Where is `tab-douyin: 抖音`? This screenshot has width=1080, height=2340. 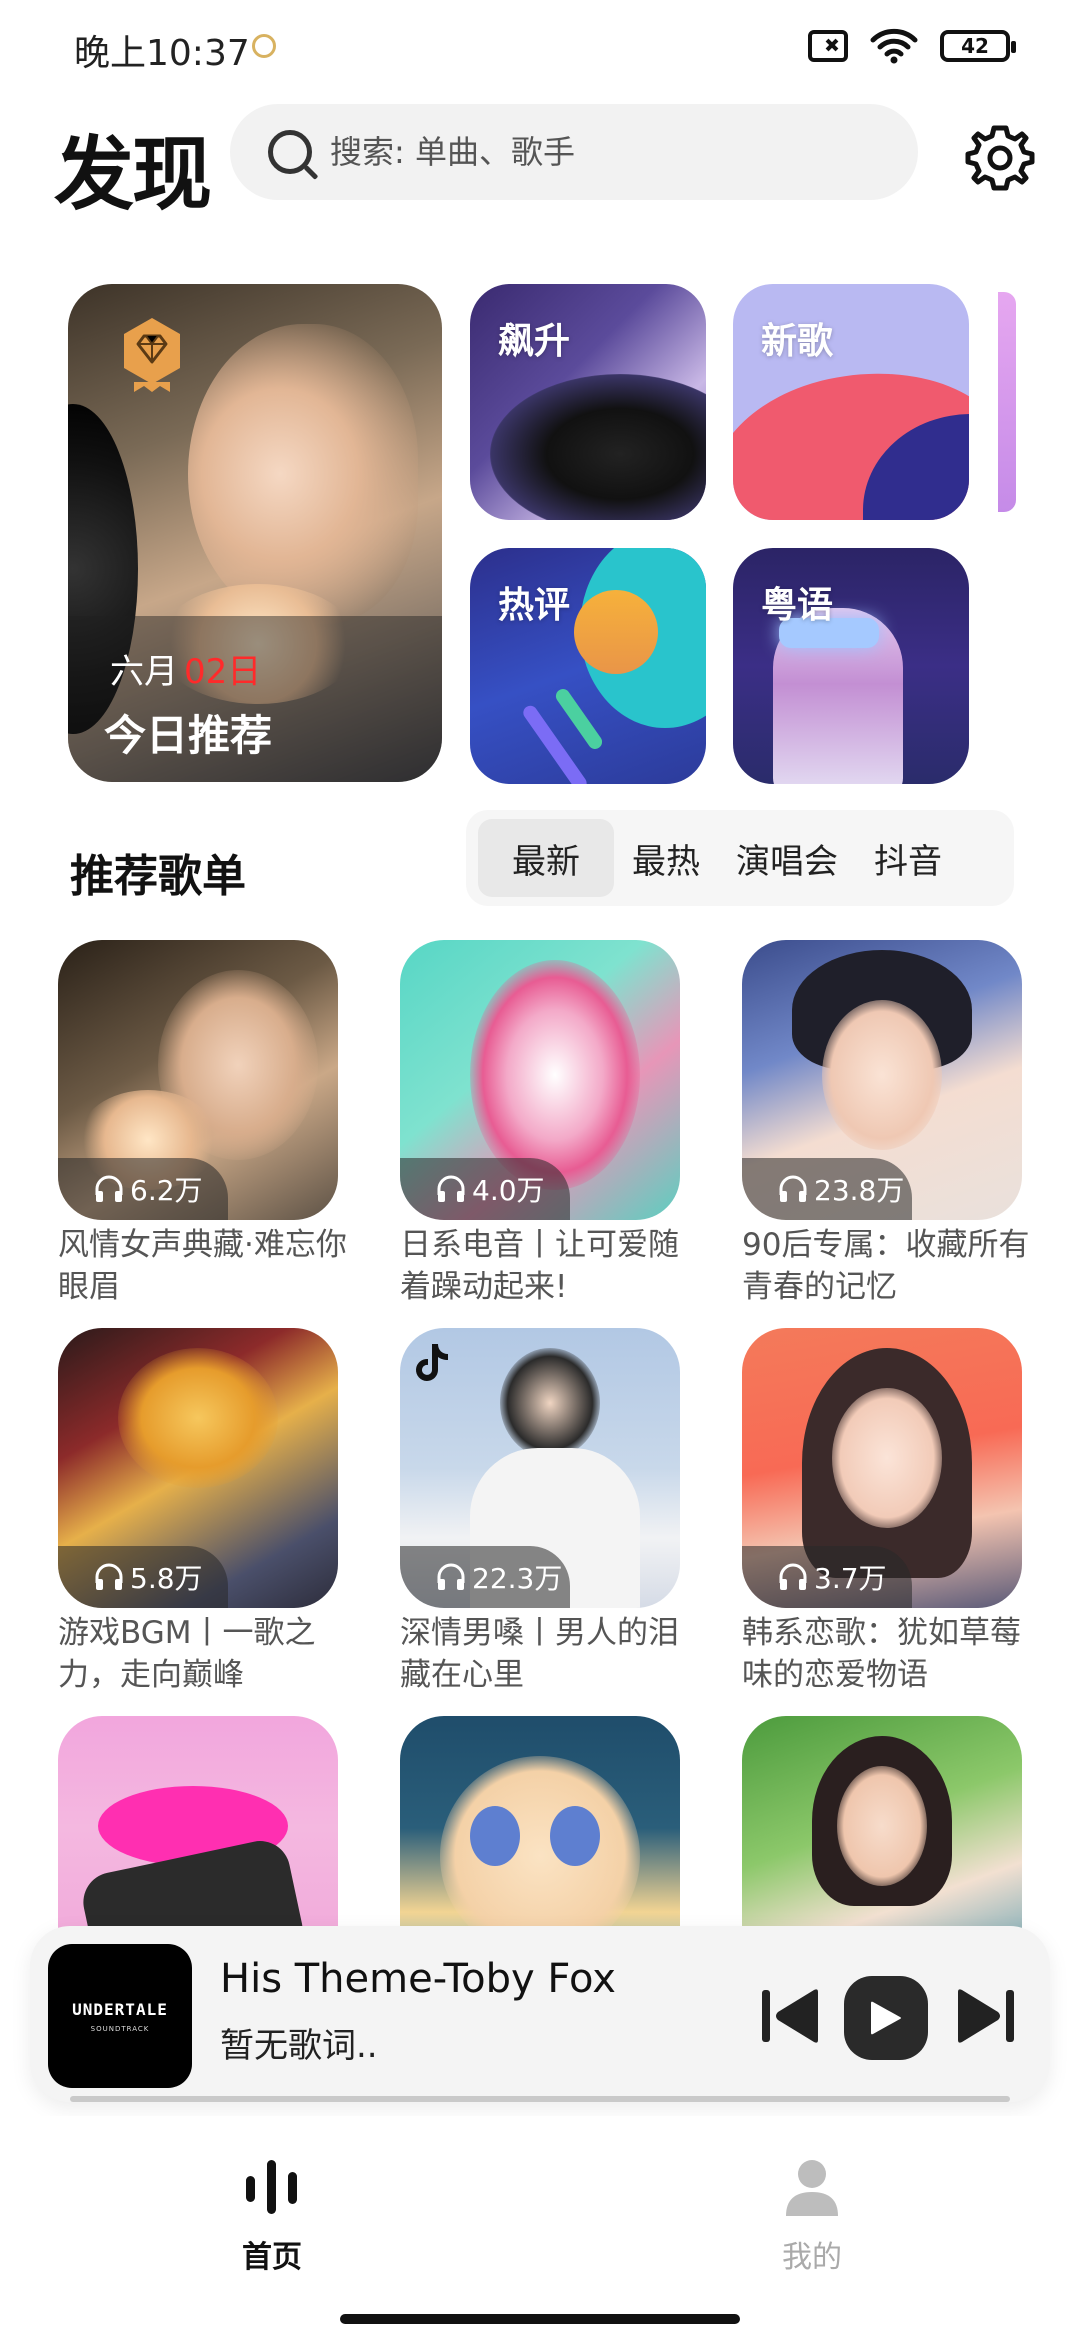 tab-douyin: 抖音 is located at coordinates (908, 858).